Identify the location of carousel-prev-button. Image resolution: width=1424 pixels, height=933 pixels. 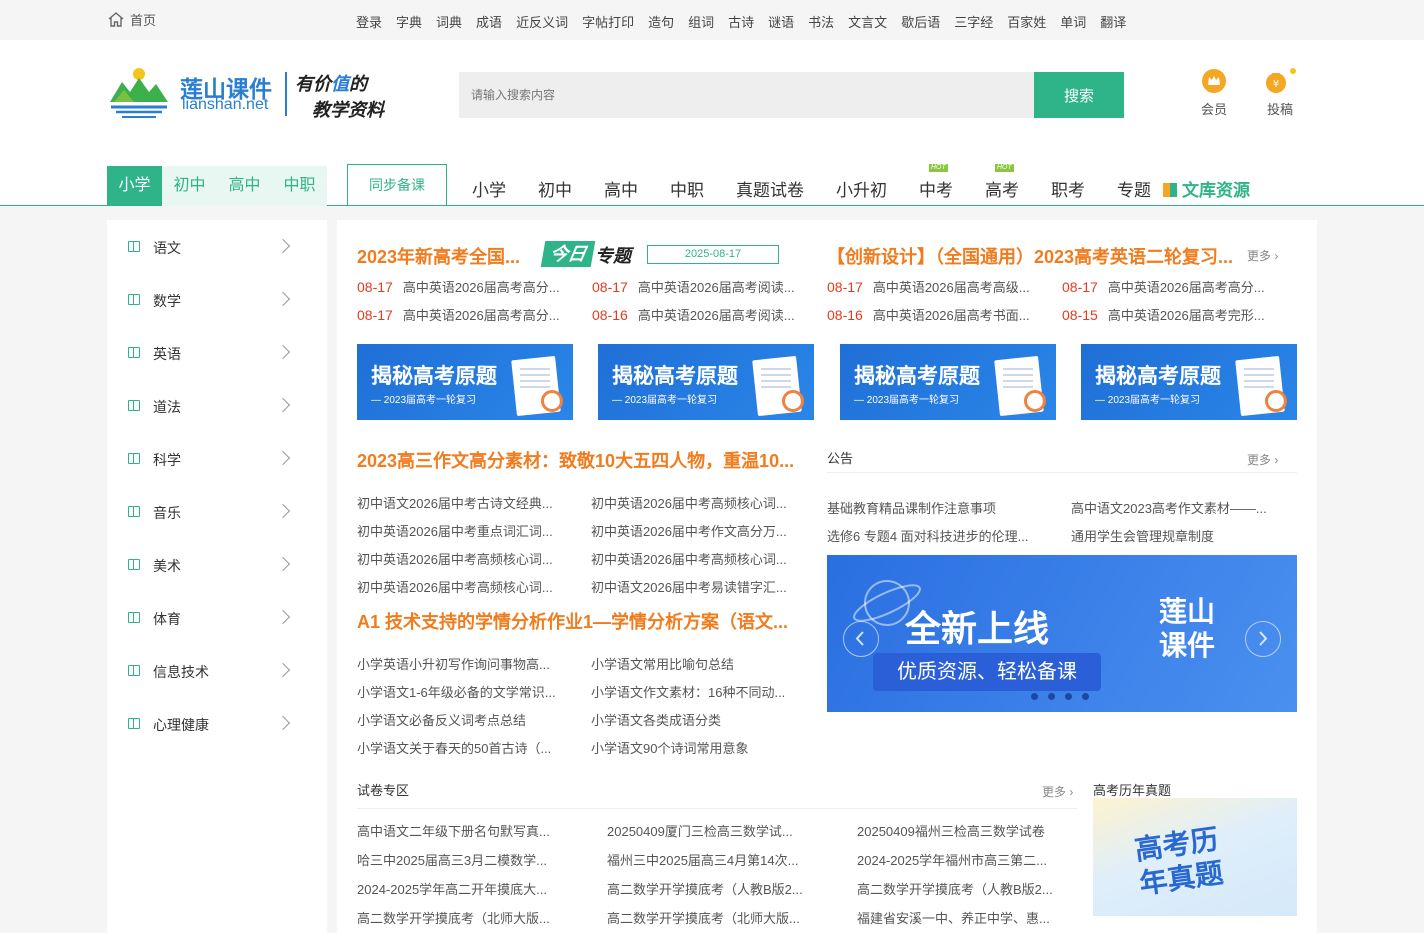
(861, 639).